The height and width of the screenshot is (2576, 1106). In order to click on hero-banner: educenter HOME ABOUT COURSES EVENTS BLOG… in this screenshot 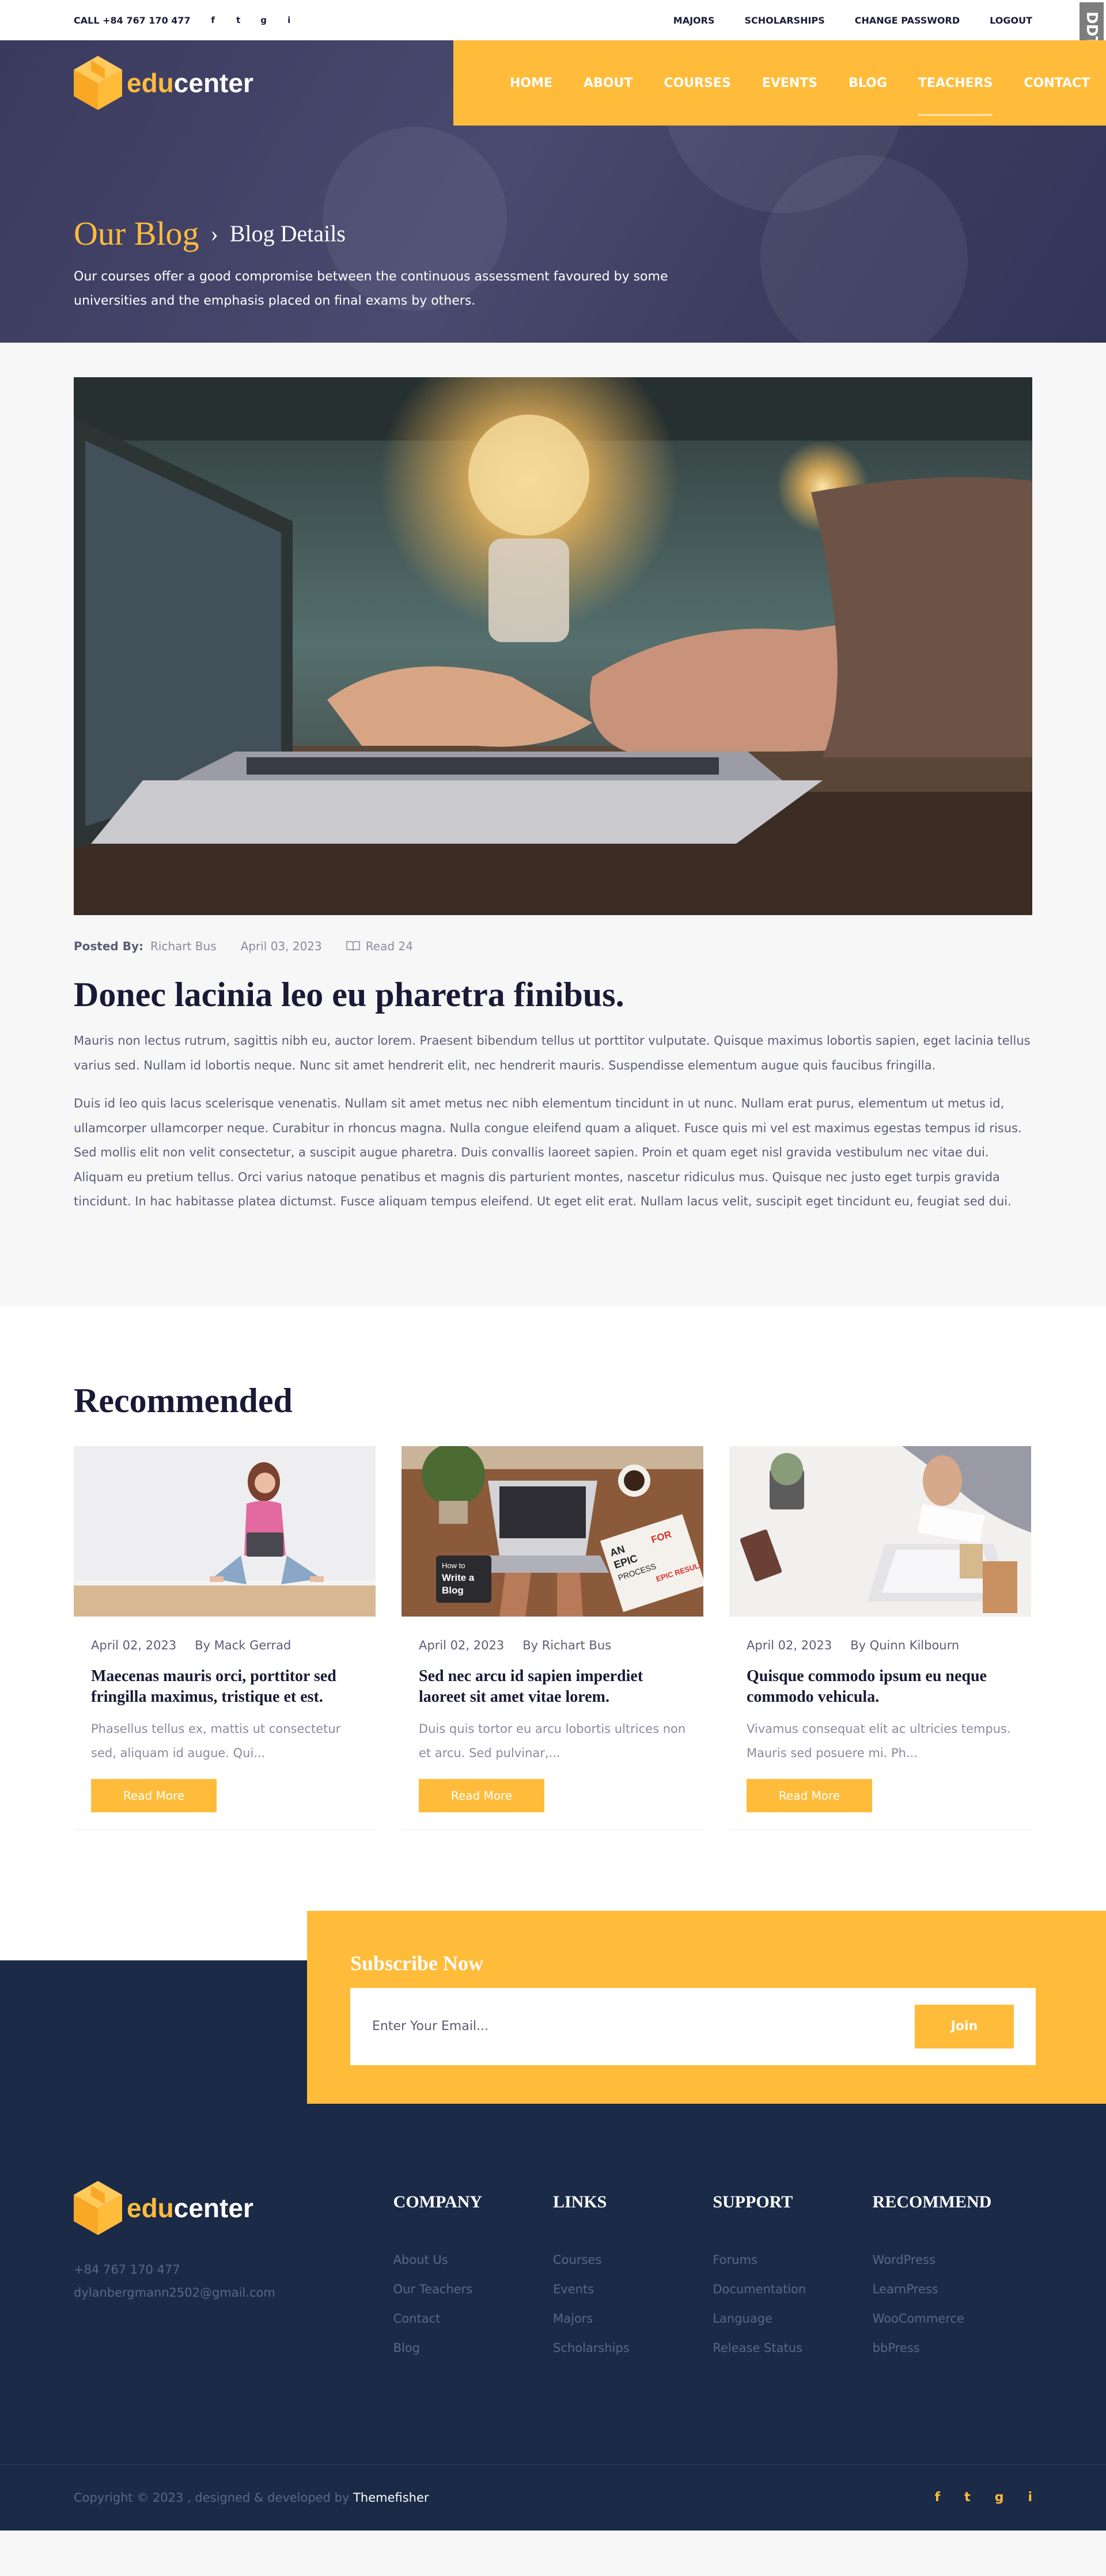, I will do `click(553, 192)`.